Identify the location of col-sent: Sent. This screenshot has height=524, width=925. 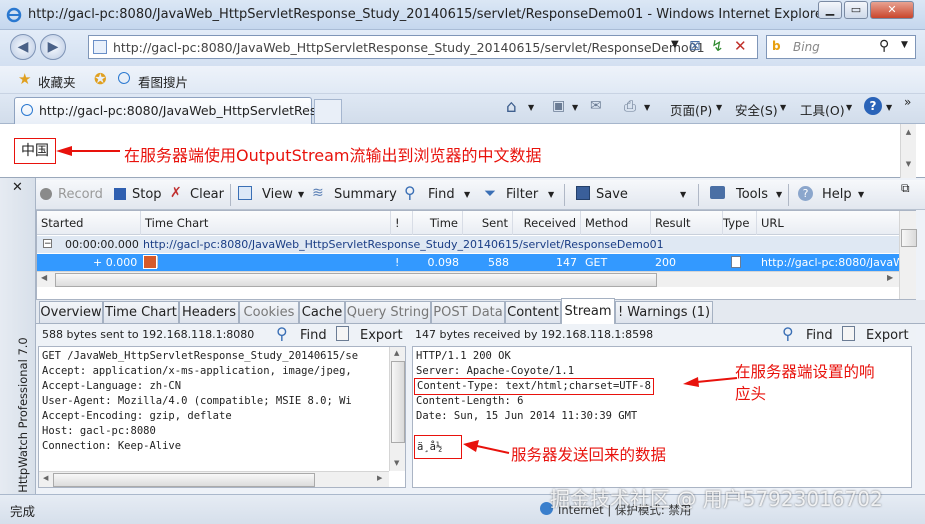
(488, 223).